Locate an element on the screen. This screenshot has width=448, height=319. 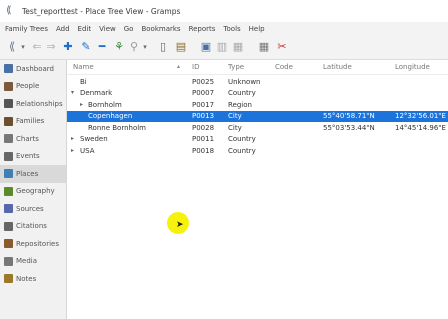
cell-id: P0011 is located at coordinates (203, 139).